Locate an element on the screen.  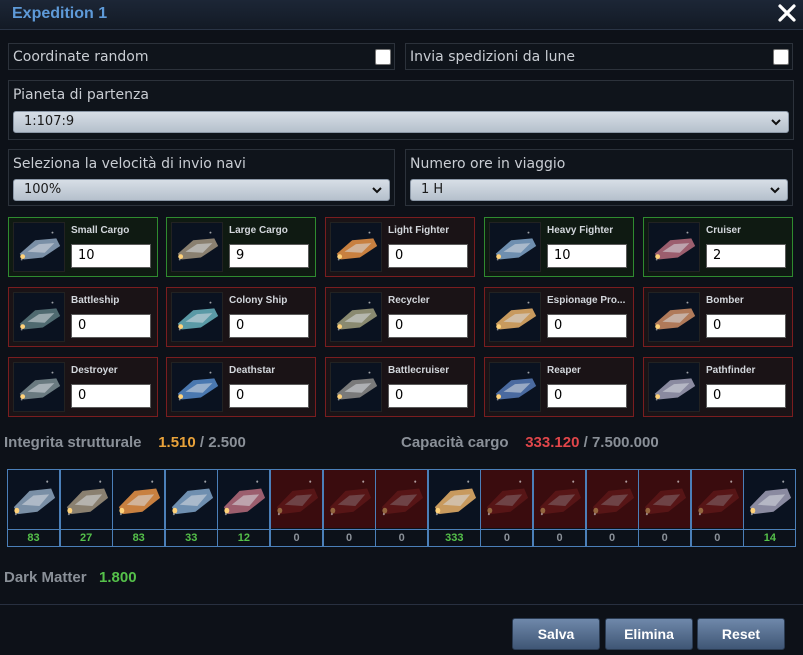
window-titlebar: Expedition 1 is located at coordinates (401, 15).